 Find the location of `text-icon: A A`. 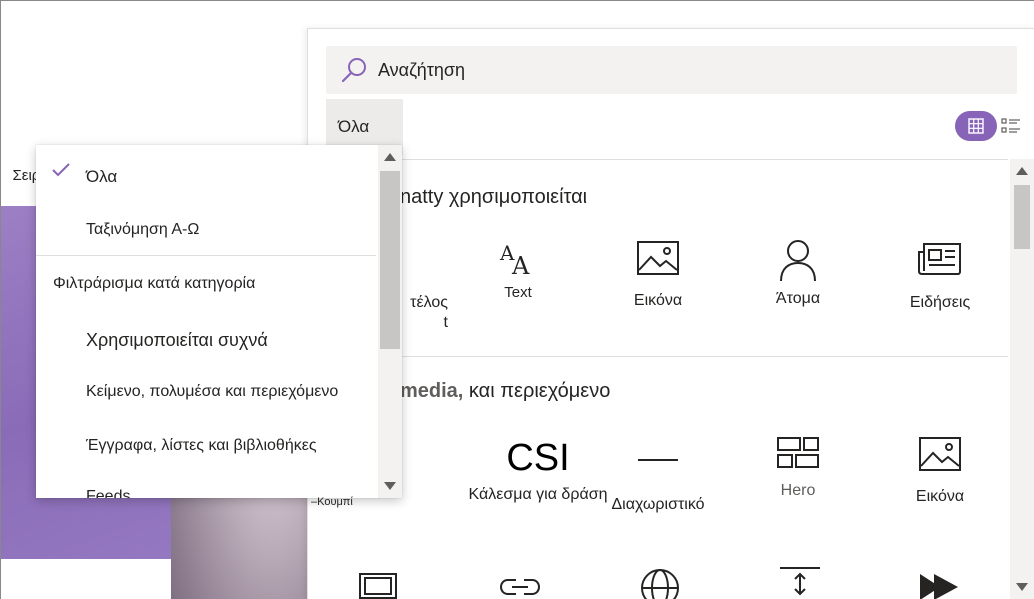

text-icon: A A is located at coordinates (514, 259).